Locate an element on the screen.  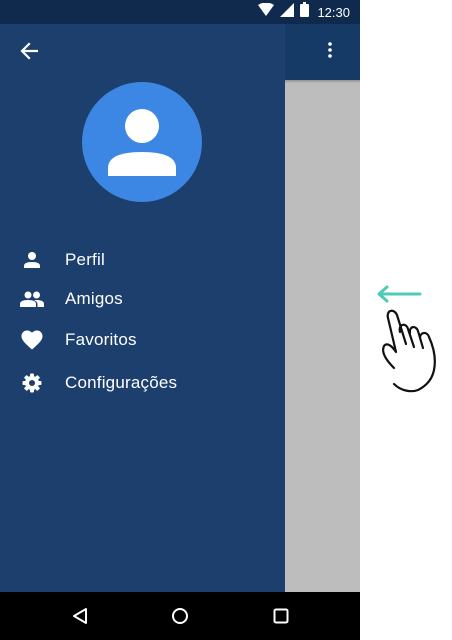
swipe-gesture-hint is located at coordinates (412, 340).